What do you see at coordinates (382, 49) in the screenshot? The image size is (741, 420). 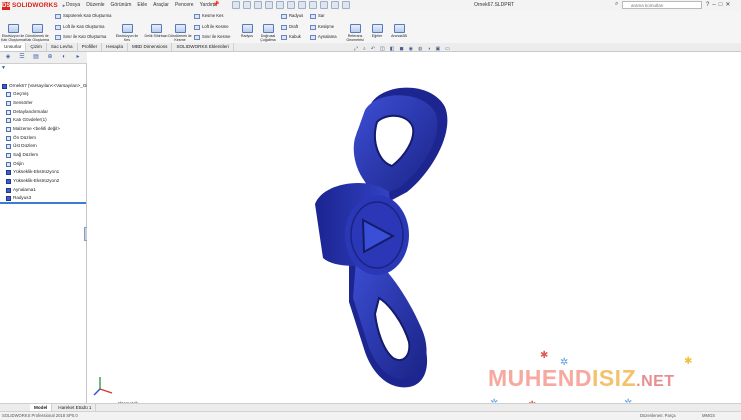 I see `section-view-icon: ◫` at bounding box center [382, 49].